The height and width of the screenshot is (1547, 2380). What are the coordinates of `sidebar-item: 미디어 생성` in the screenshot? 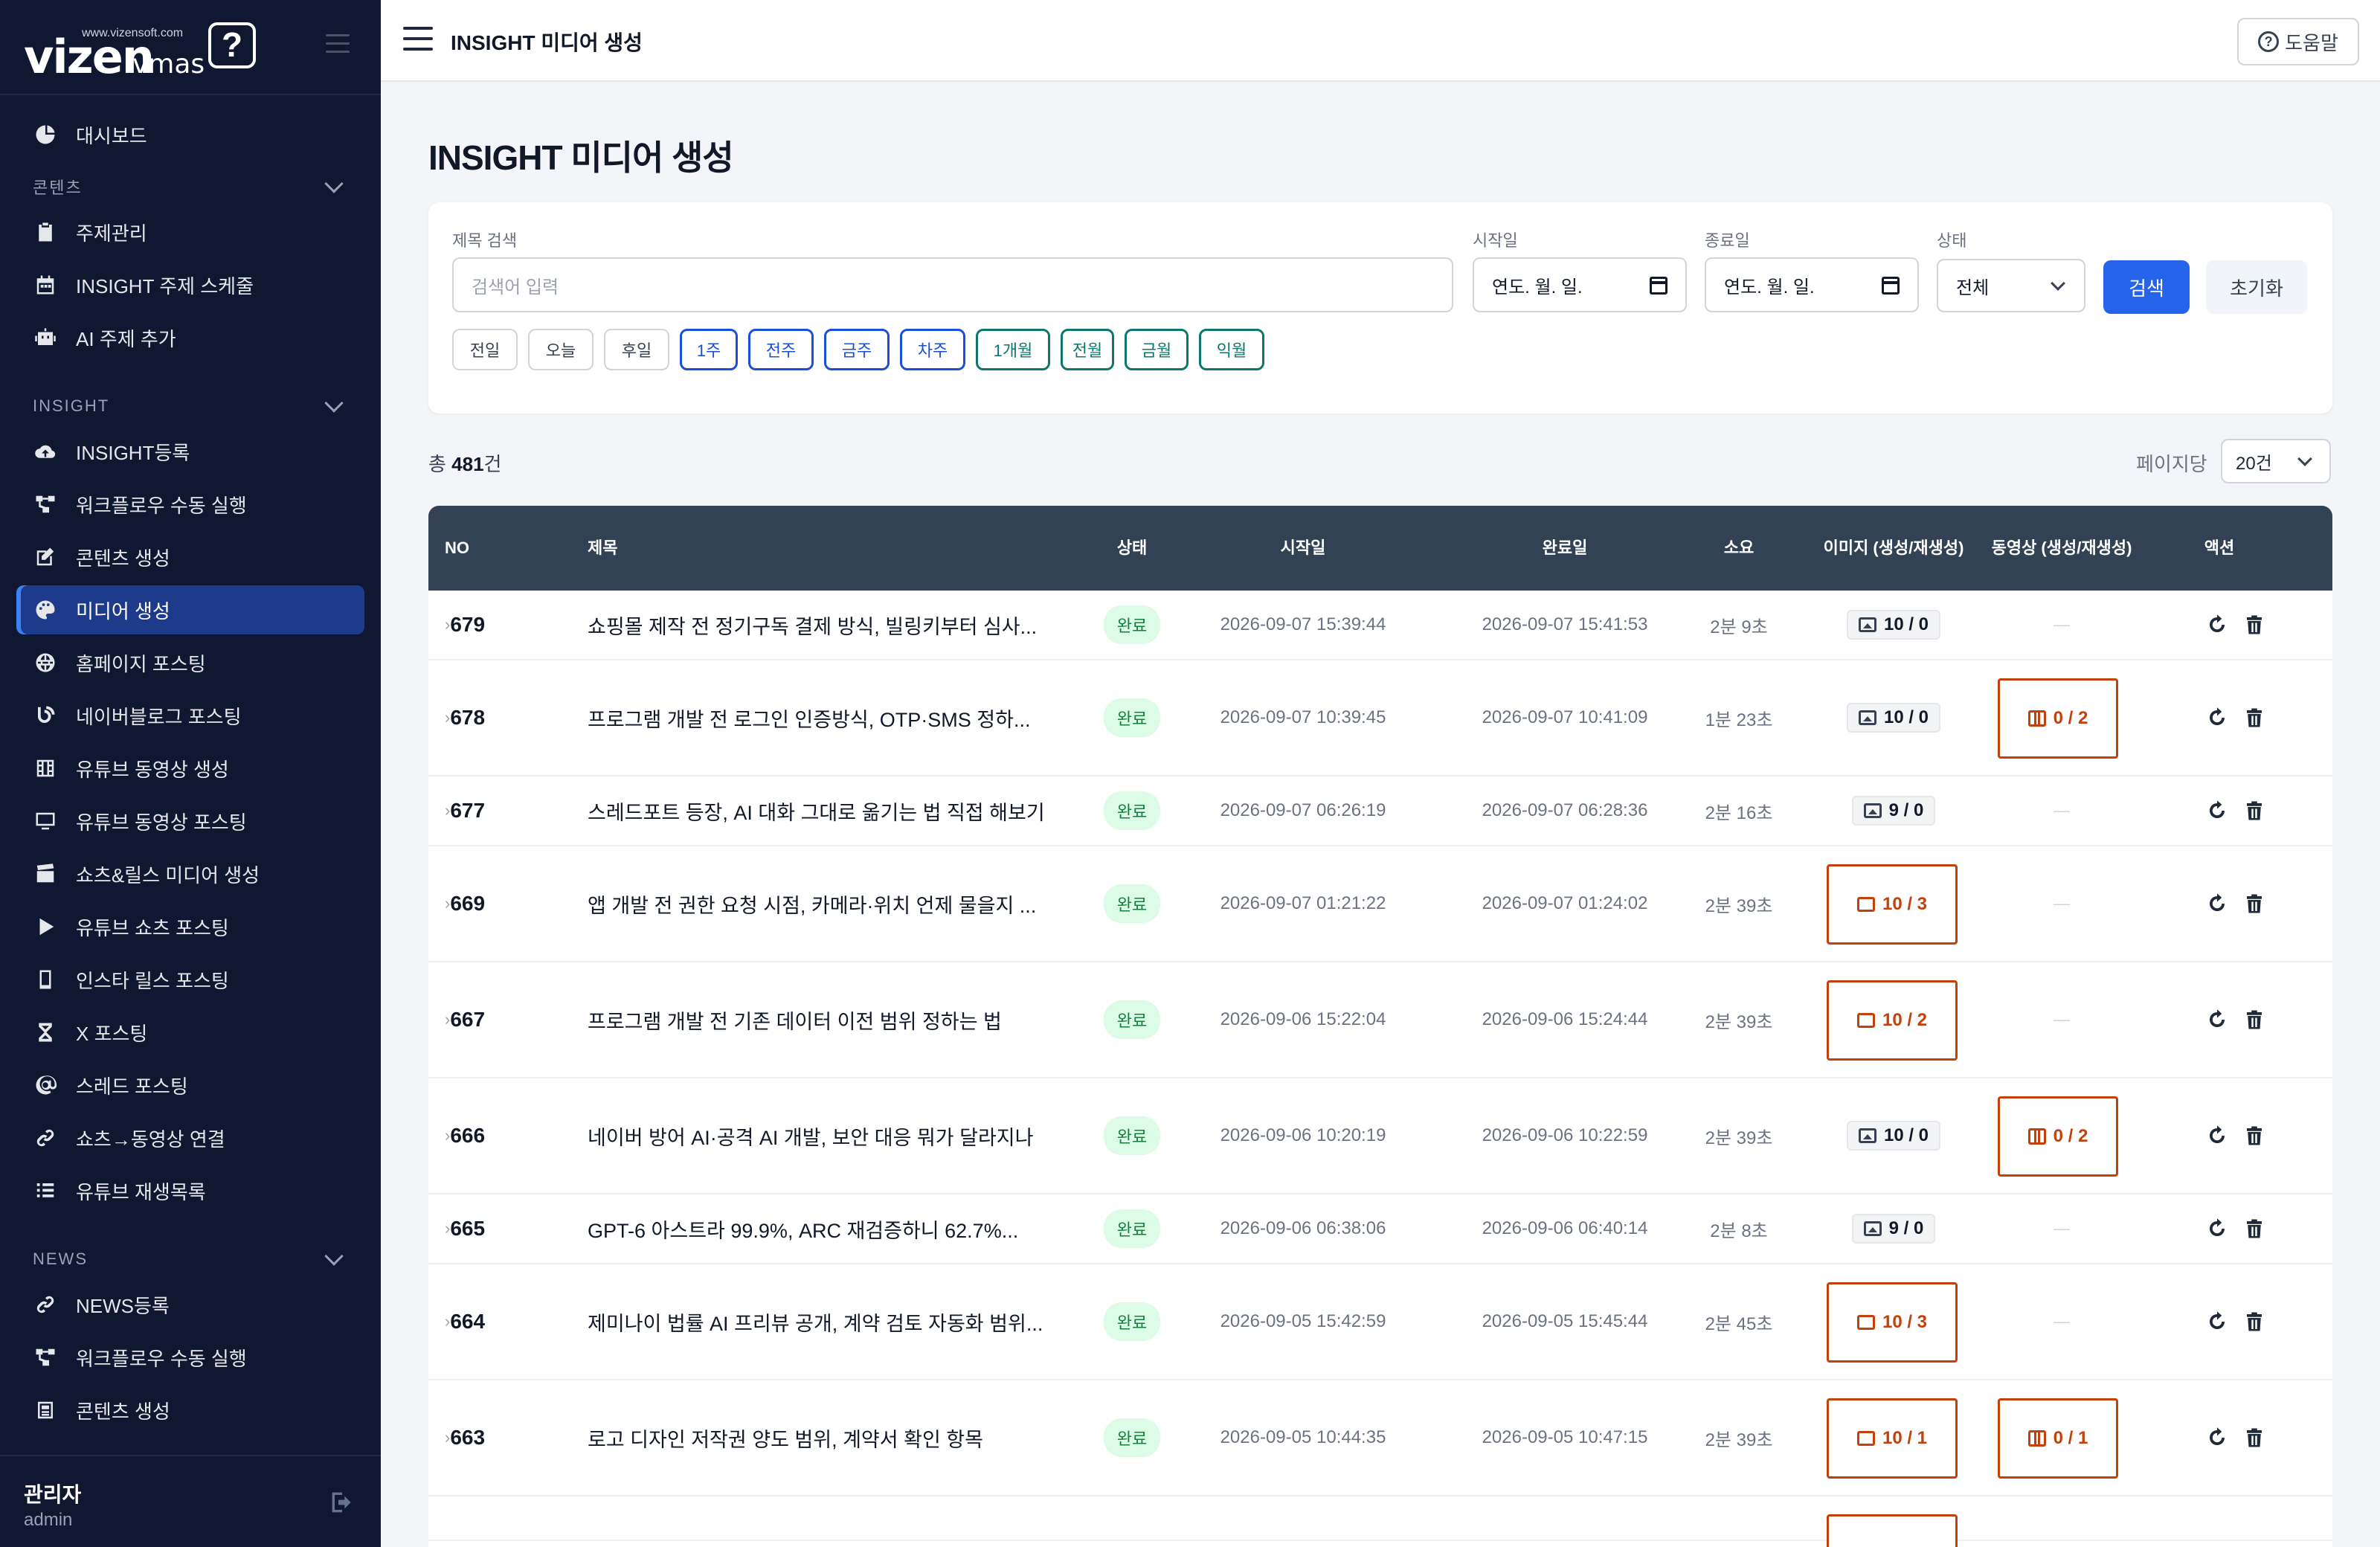 It's located at (190, 610).